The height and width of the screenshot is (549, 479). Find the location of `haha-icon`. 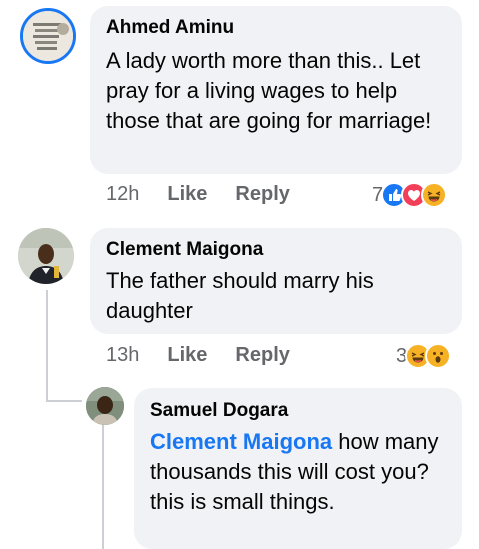

haha-icon is located at coordinates (434, 195).